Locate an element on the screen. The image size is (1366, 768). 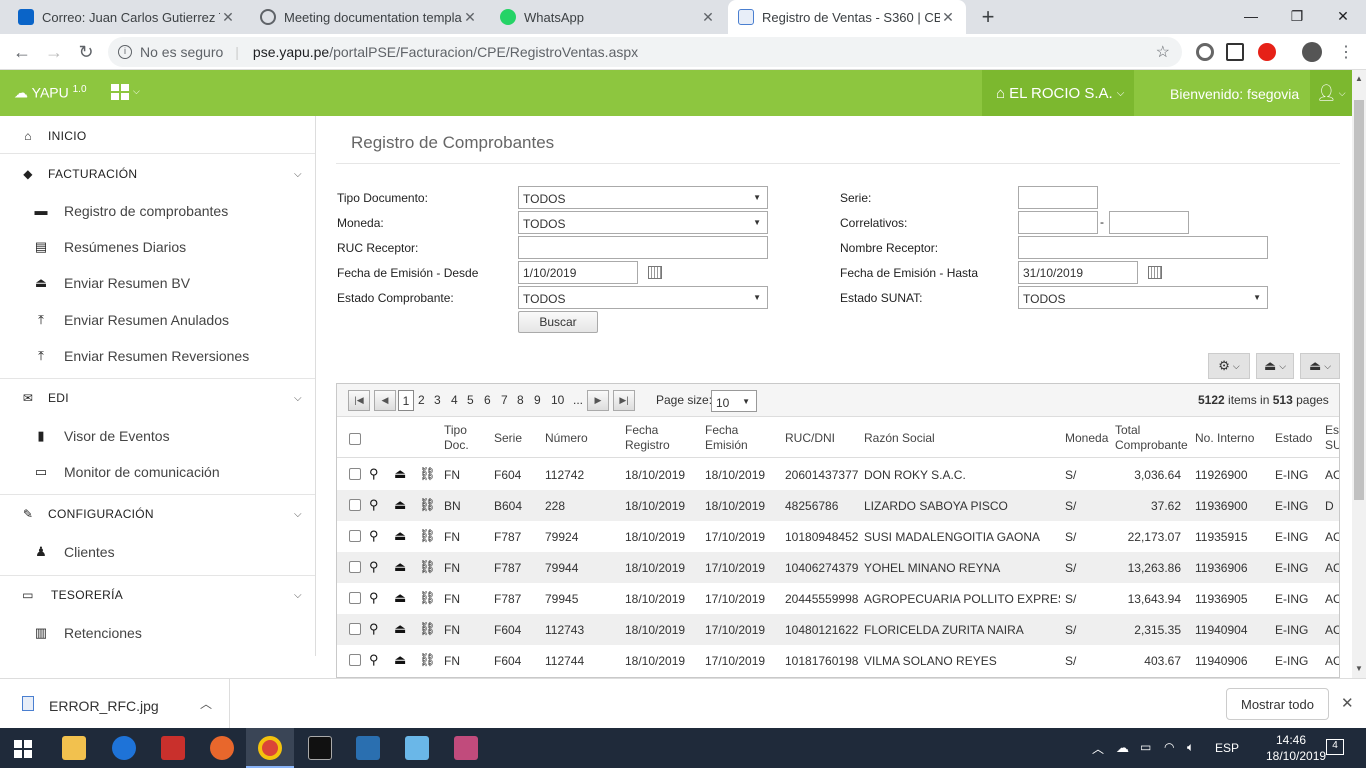
select-all-checkbox is located at coordinates (355, 439).